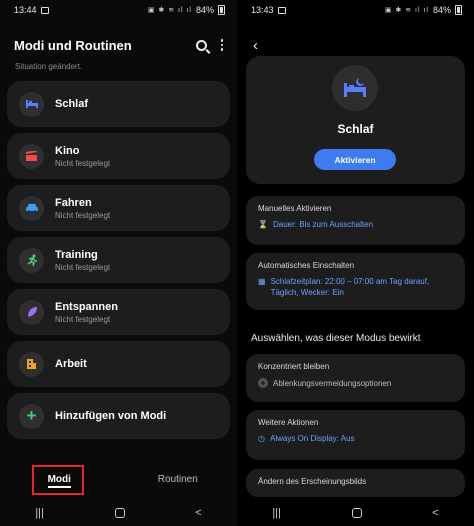  Describe the element at coordinates (71, 364) in the screenshot. I see `mode-name: Arbeit` at that location.